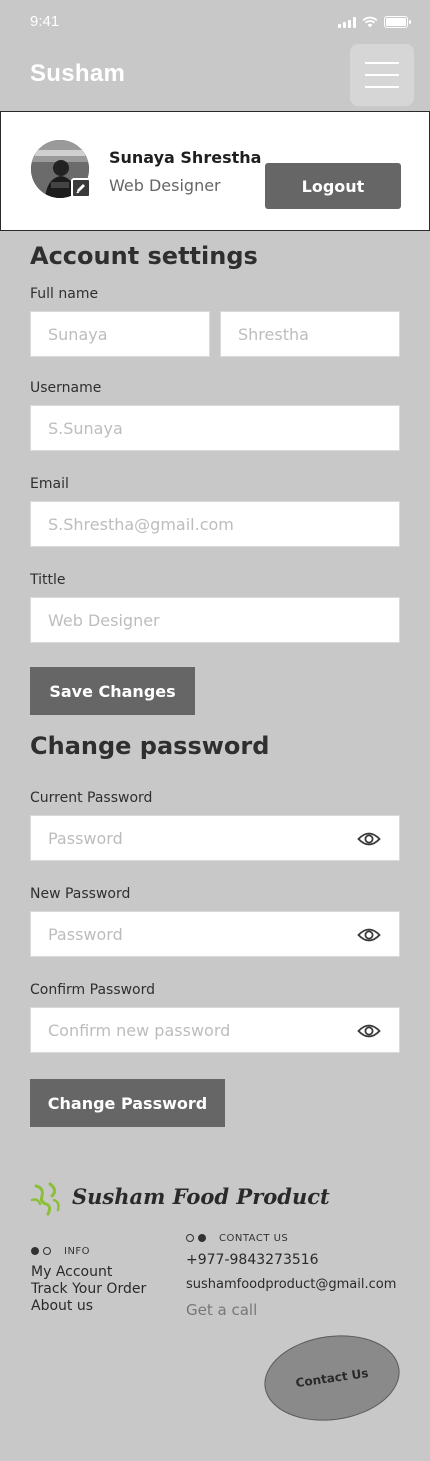 This screenshot has width=430, height=1461. Describe the element at coordinates (48, 580) in the screenshot. I see `title-label: Tittle` at that location.